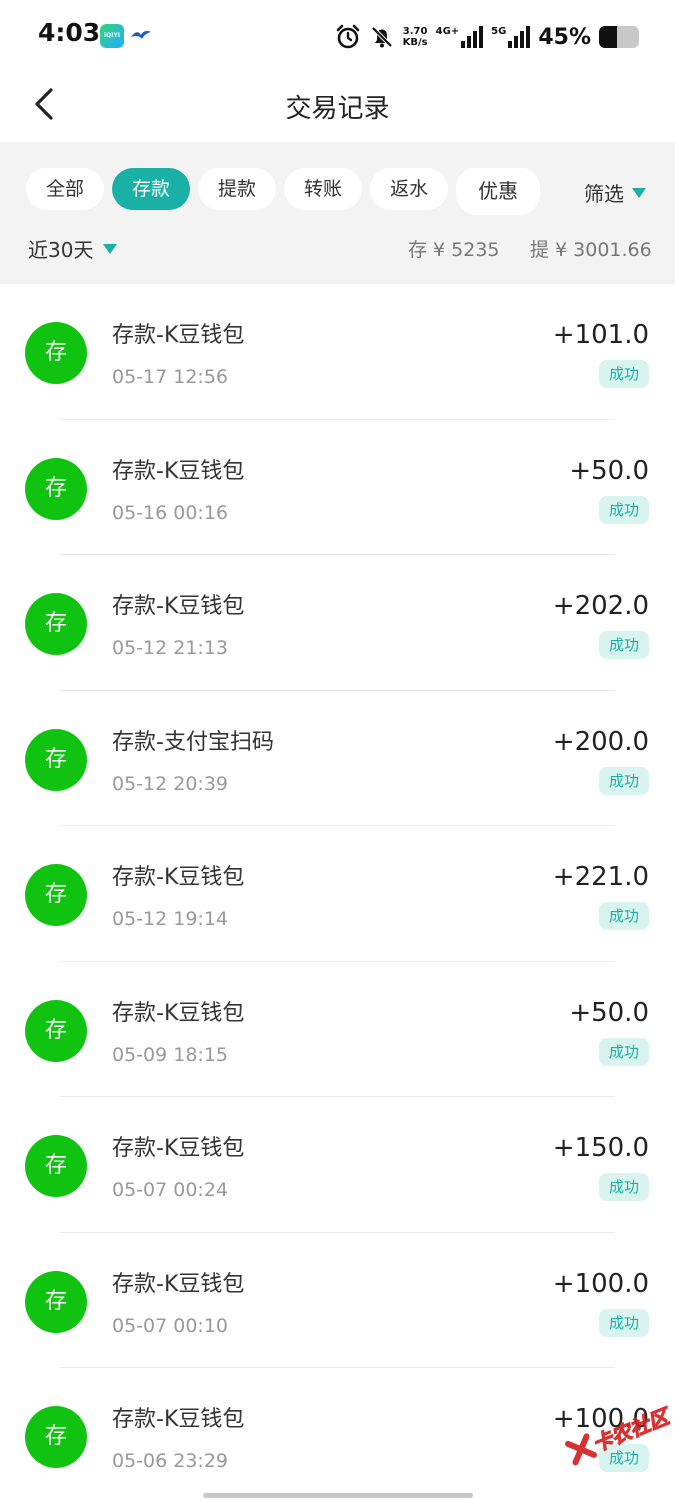 The width and height of the screenshot is (675, 1500). I want to click on filter-button: 筛选, so click(615, 192).